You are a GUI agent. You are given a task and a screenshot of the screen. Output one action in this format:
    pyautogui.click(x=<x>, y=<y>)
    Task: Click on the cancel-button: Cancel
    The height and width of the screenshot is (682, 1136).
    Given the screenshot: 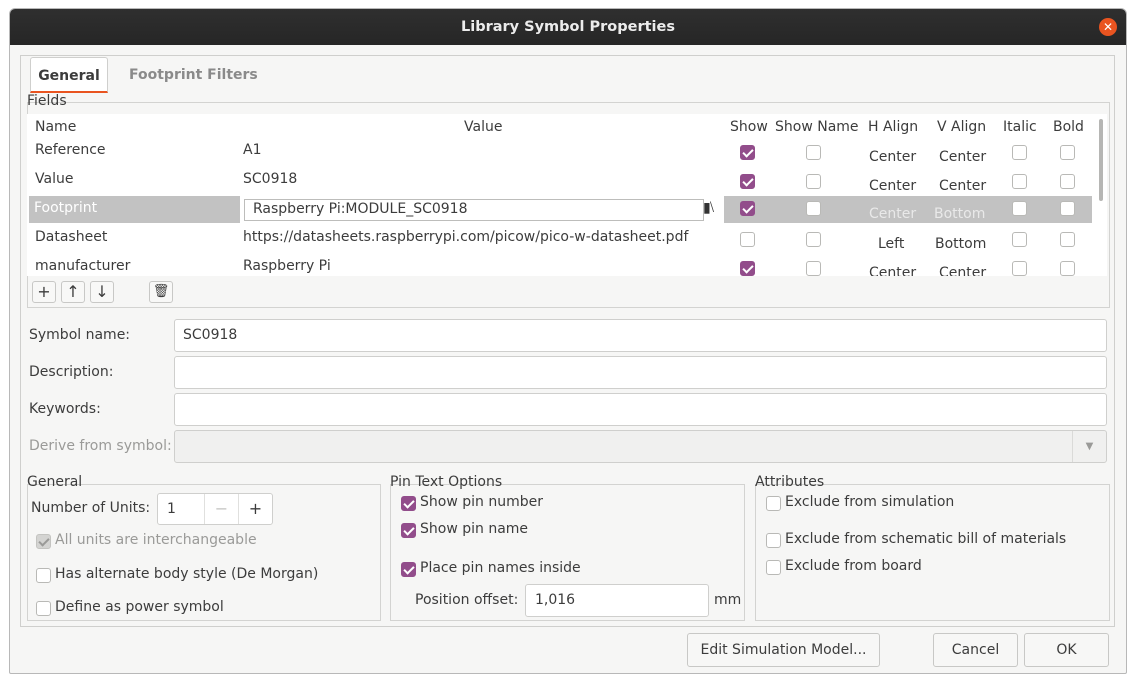 What is the action you would take?
    pyautogui.click(x=975, y=650)
    